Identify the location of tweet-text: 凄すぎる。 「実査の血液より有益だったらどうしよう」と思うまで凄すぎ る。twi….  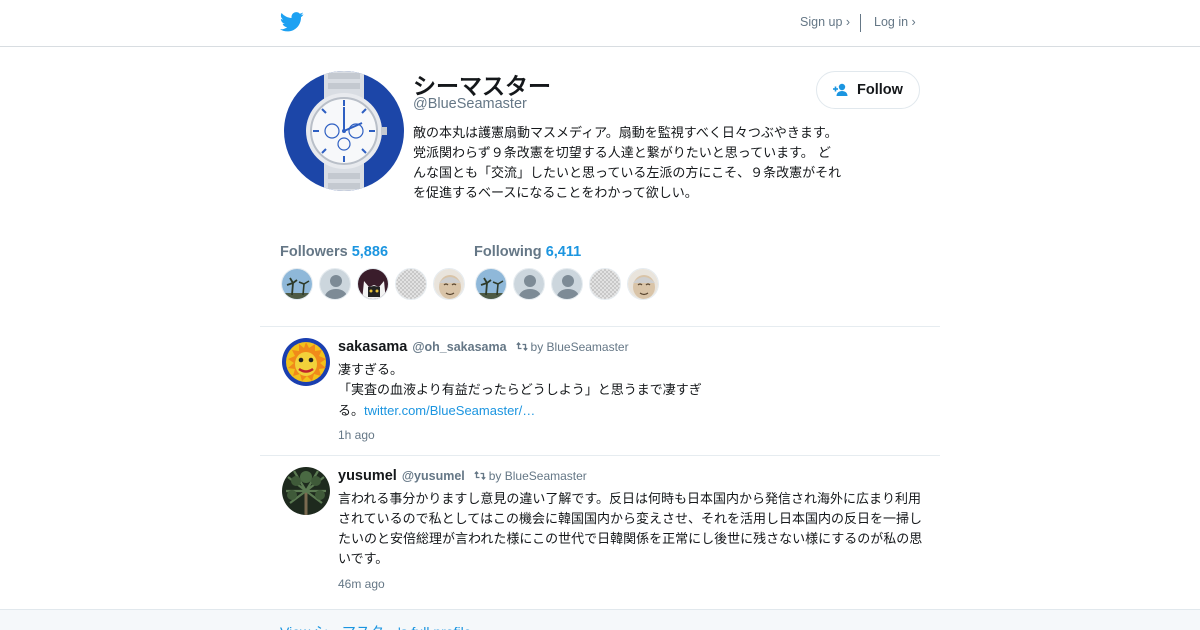
(520, 391).